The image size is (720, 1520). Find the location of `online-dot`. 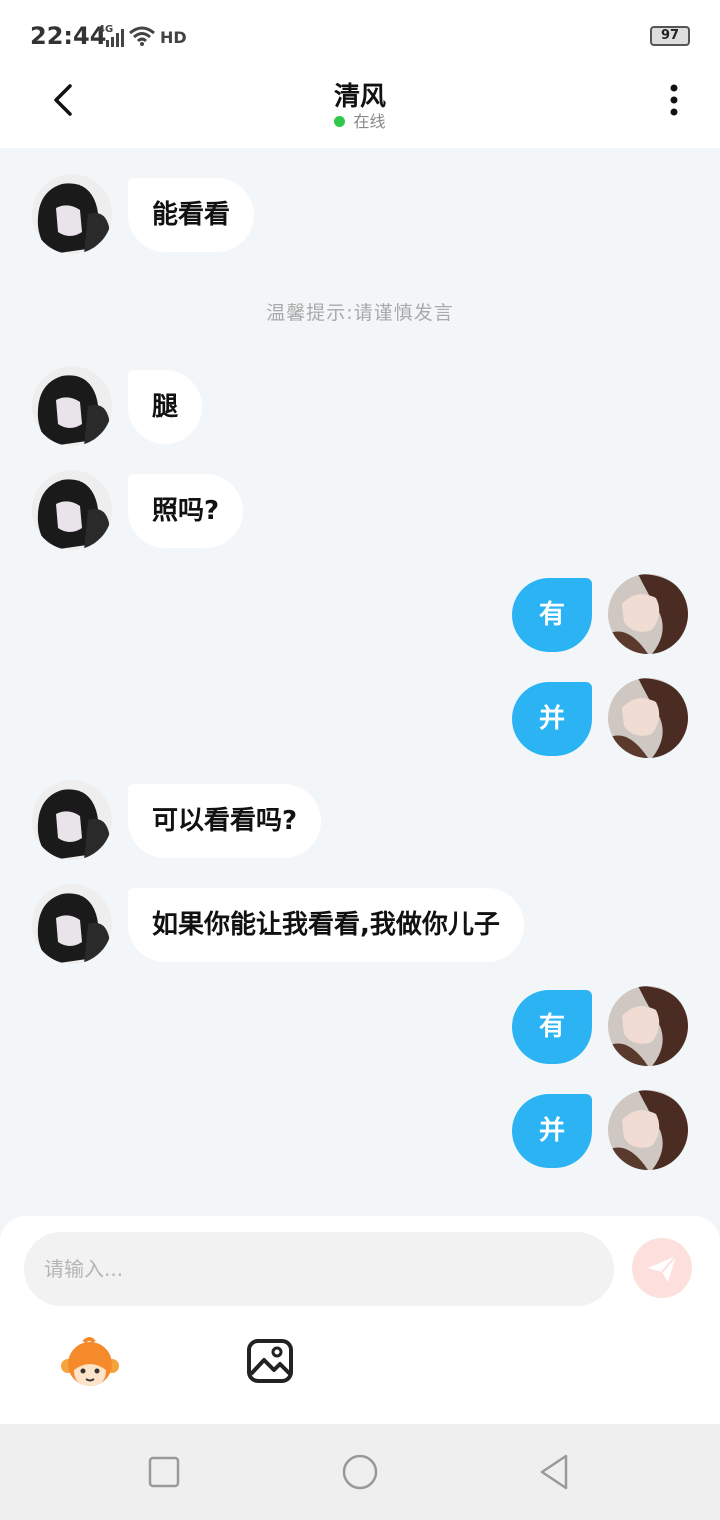

online-dot is located at coordinates (340, 121).